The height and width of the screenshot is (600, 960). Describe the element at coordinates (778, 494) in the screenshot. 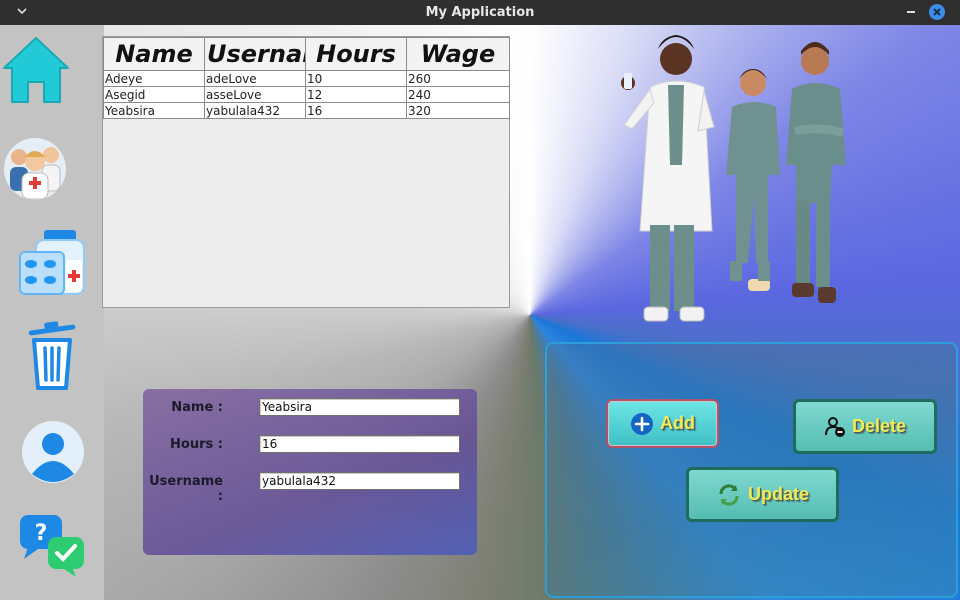

I see `update-button-label: Update` at that location.